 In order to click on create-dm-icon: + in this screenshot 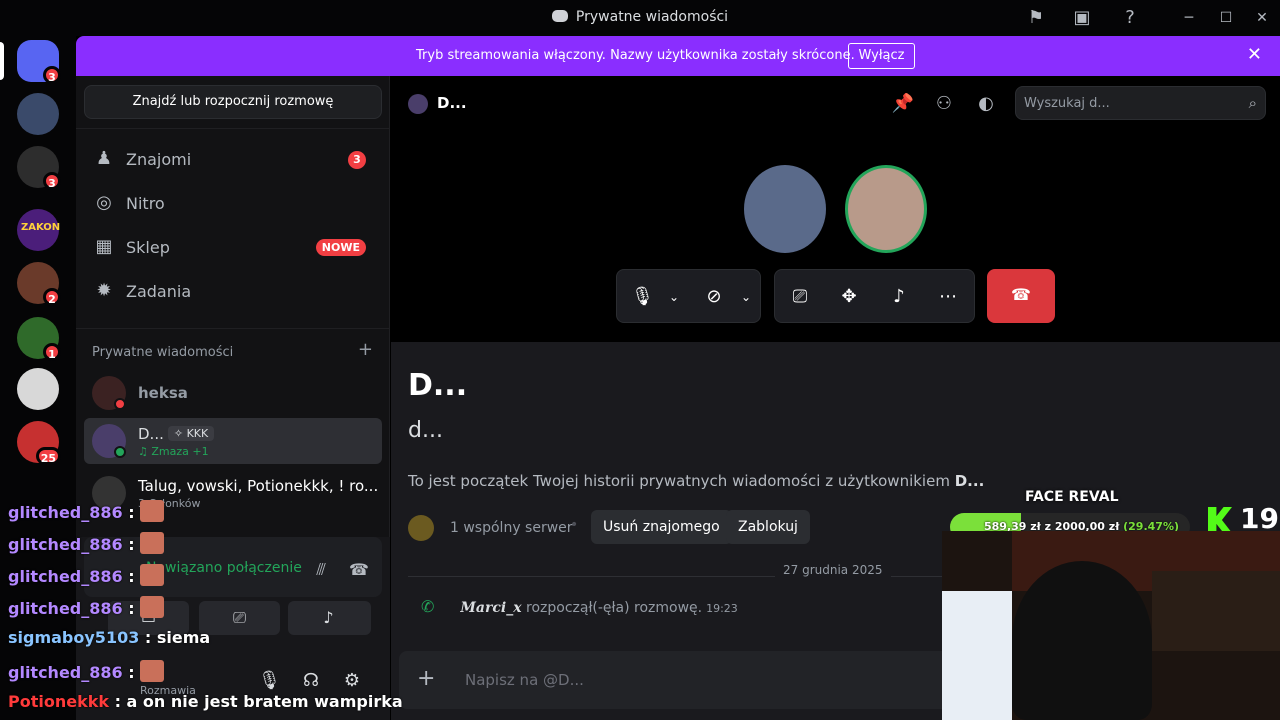, I will do `click(365, 349)`.